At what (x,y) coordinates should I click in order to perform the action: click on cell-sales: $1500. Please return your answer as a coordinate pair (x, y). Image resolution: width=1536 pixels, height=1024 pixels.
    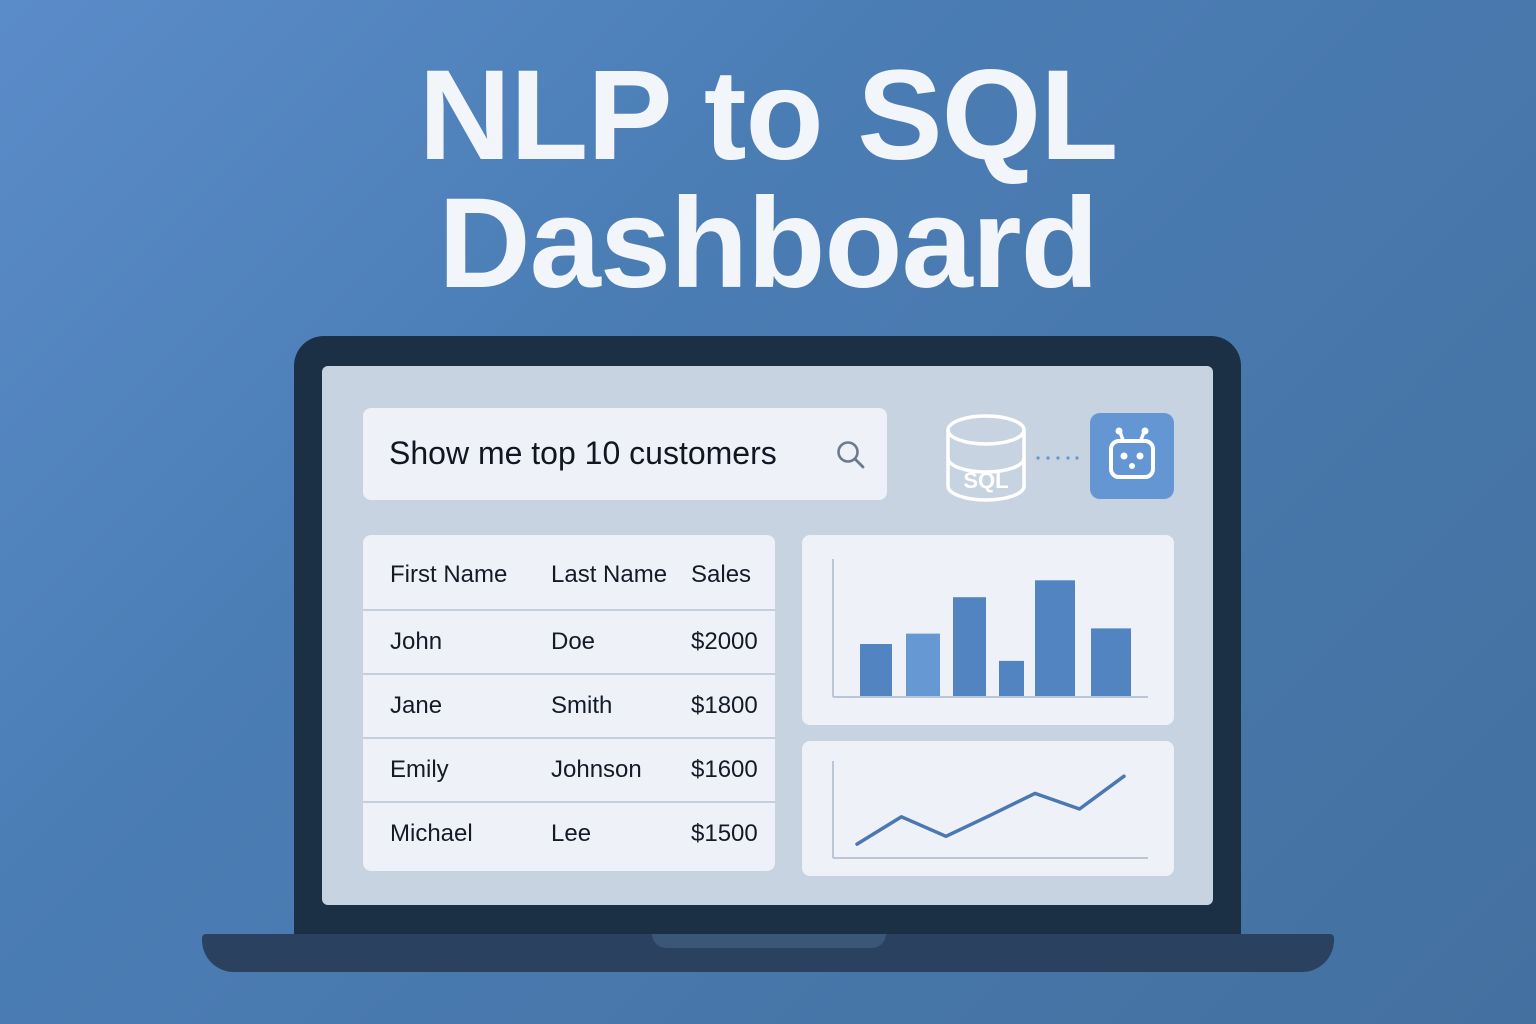
    Looking at the image, I should click on (724, 833).